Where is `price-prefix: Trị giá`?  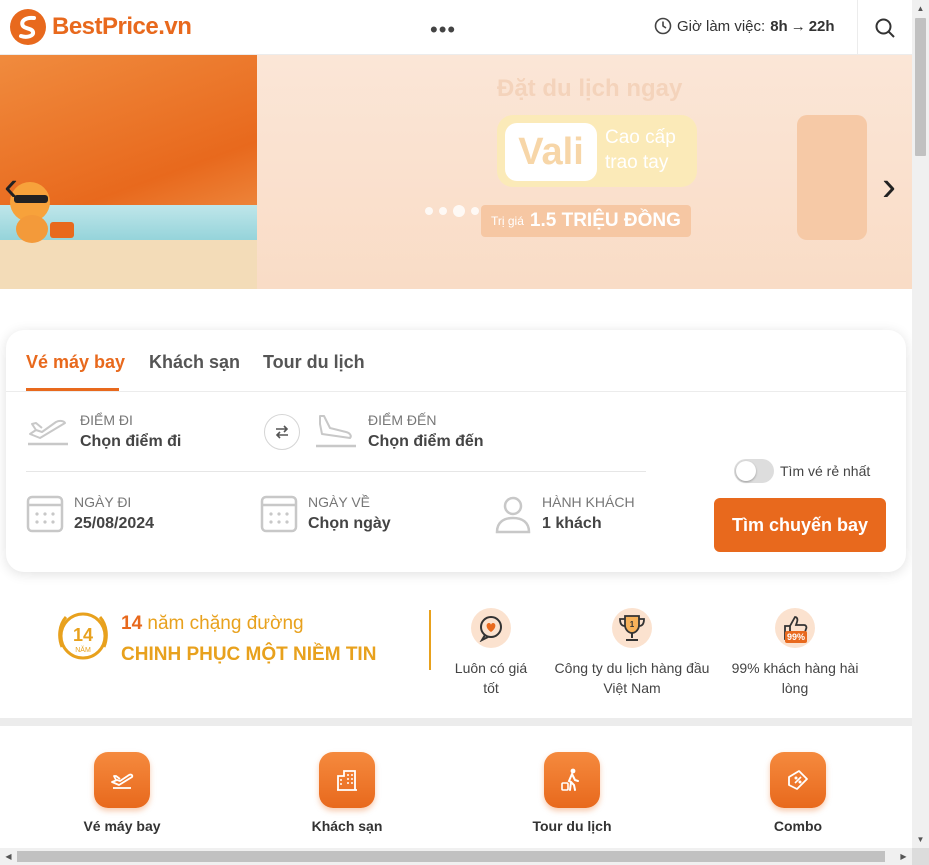
price-prefix: Trị giá is located at coordinates (507, 221).